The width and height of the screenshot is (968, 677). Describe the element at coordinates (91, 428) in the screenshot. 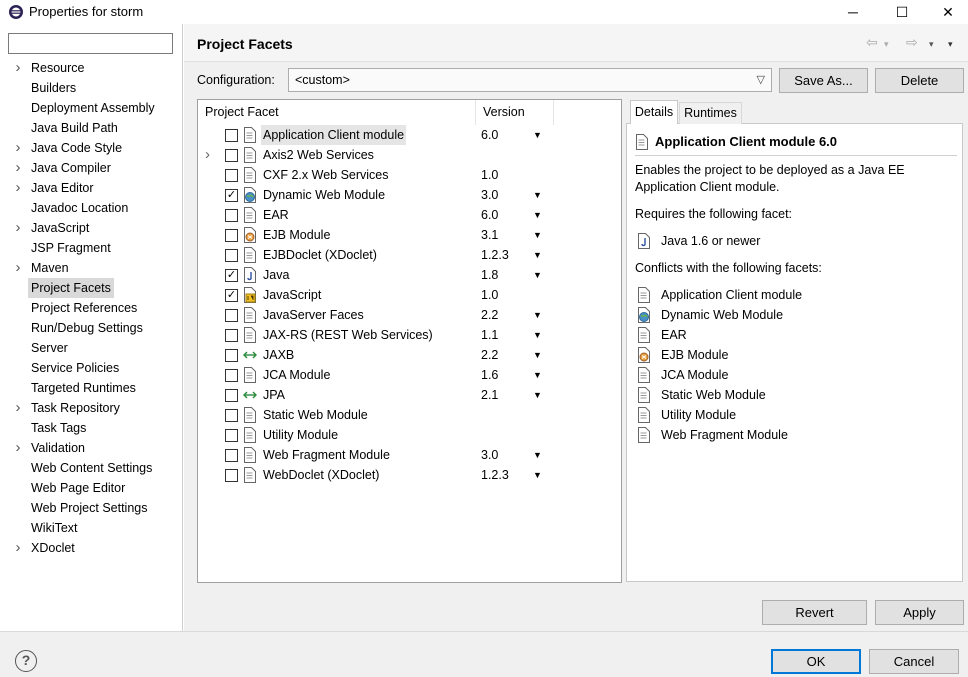

I see `sidebar-item: Task Tags` at that location.